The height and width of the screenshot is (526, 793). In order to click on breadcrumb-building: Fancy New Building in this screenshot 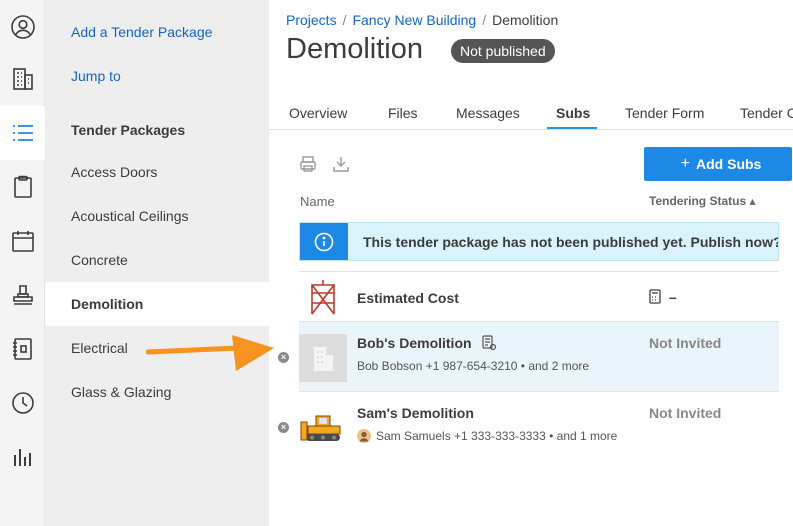, I will do `click(414, 20)`.